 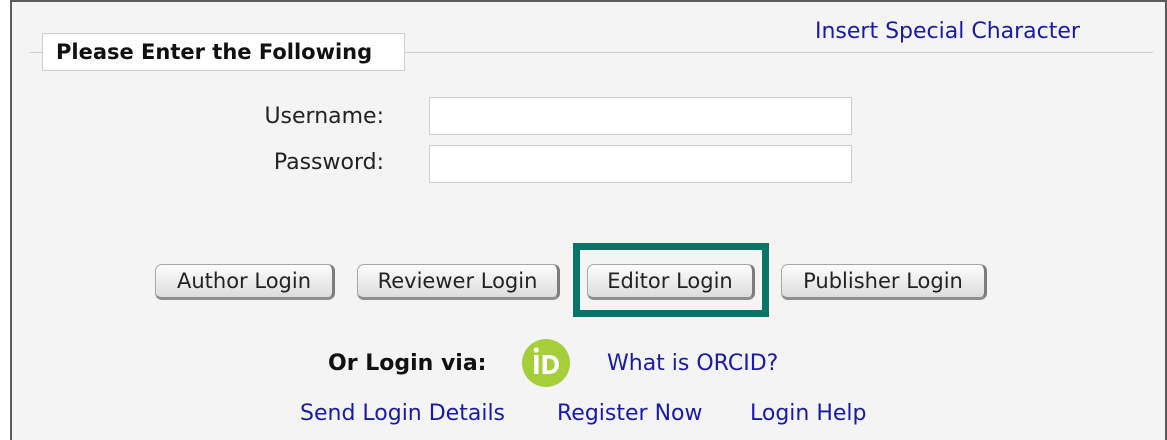 What do you see at coordinates (223, 52) in the screenshot?
I see `form-legend: Please Enter the Following` at bounding box center [223, 52].